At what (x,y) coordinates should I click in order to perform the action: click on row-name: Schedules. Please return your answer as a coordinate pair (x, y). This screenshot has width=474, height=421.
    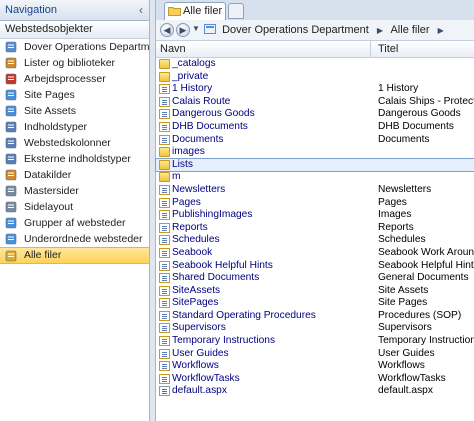
    Looking at the image, I should click on (270, 240).